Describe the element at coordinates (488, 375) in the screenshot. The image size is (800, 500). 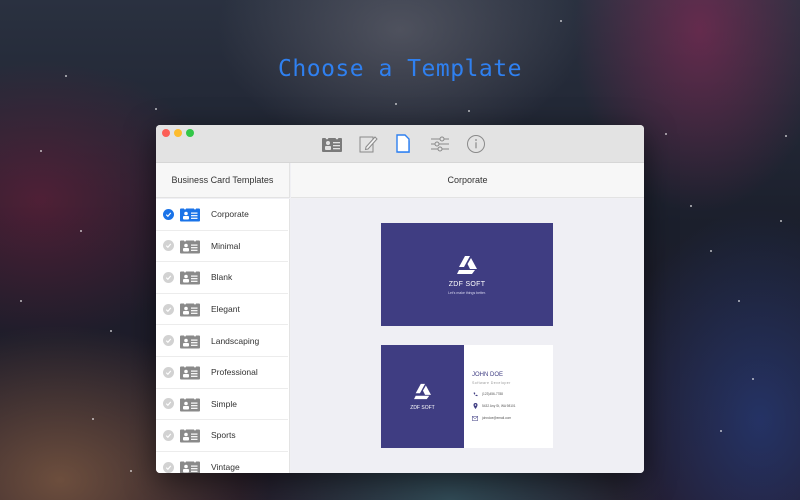
I see `card-person-name: JOHN DOE` at that location.